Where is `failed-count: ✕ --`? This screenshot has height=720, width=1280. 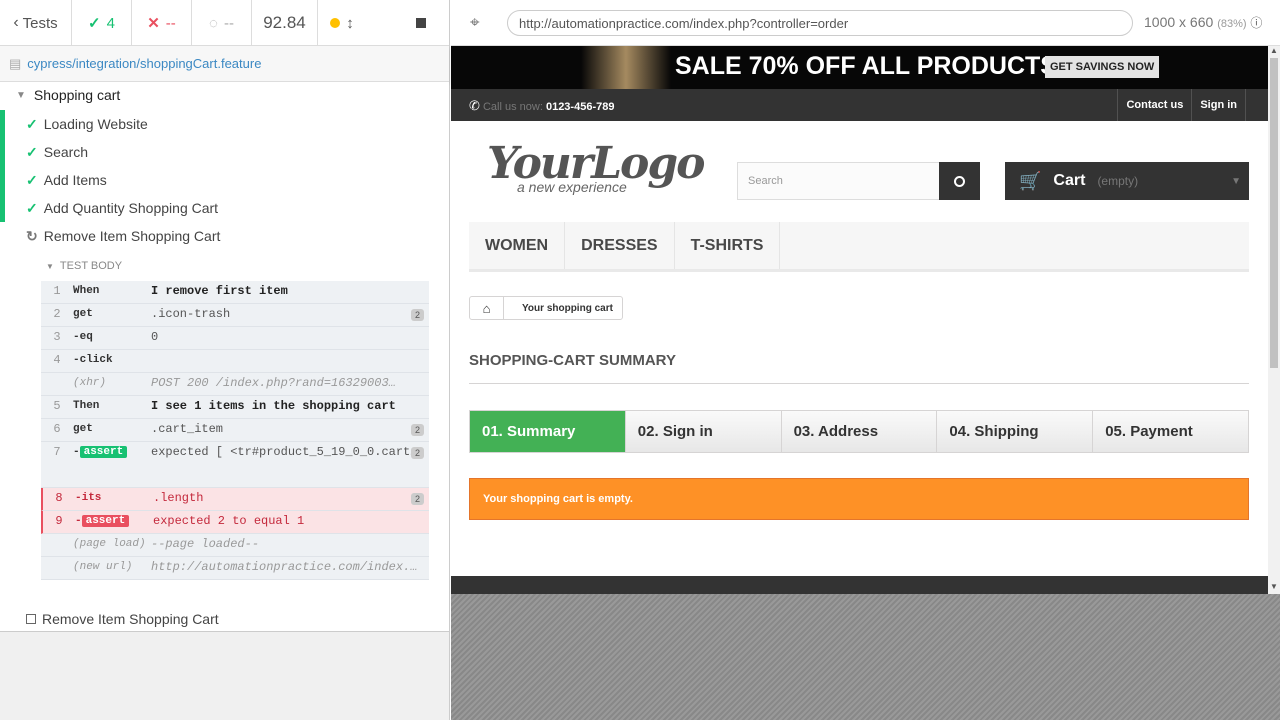
failed-count: ✕ -- is located at coordinates (162, 23).